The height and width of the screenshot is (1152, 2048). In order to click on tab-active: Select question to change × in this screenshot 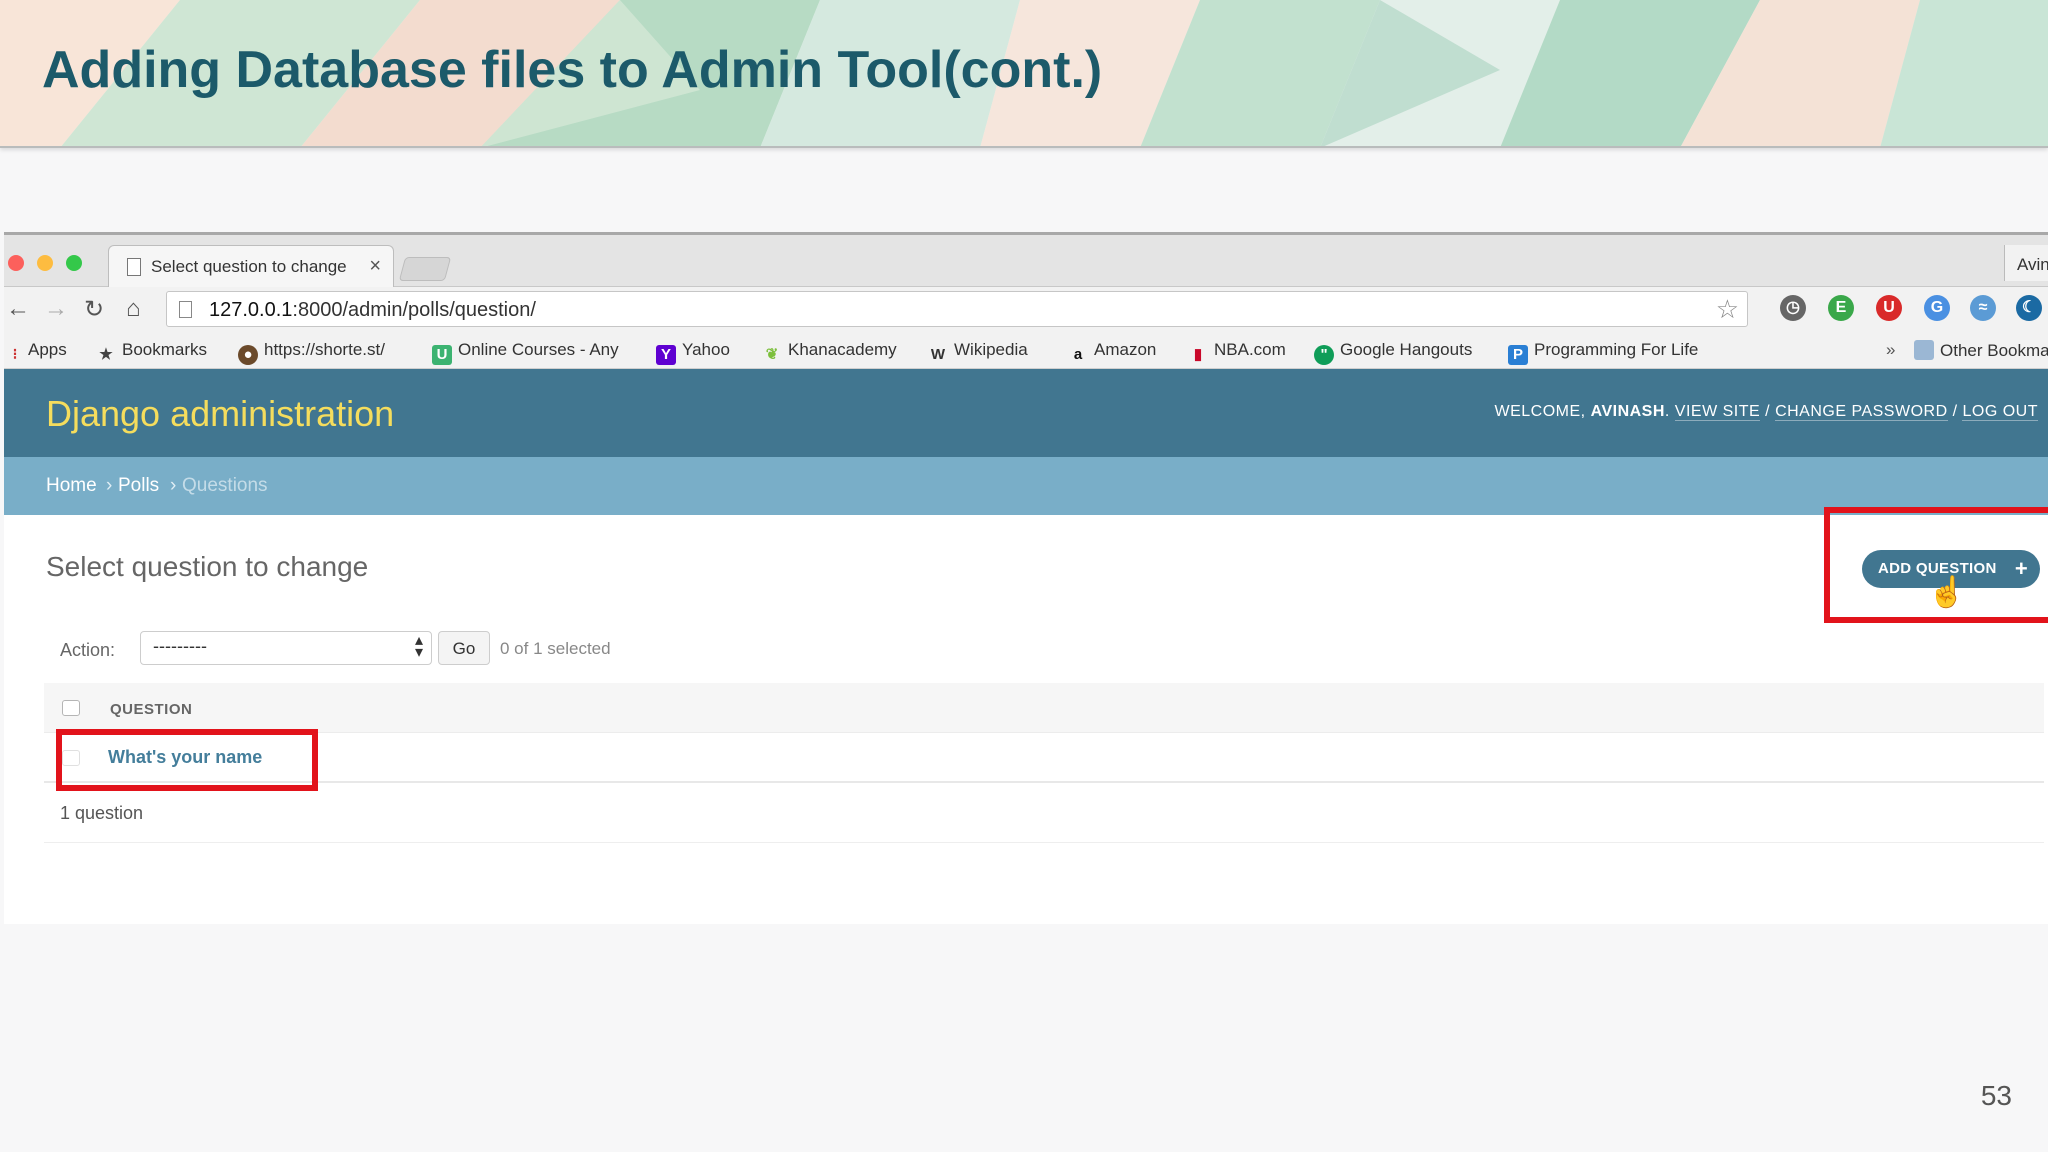, I will do `click(251, 266)`.